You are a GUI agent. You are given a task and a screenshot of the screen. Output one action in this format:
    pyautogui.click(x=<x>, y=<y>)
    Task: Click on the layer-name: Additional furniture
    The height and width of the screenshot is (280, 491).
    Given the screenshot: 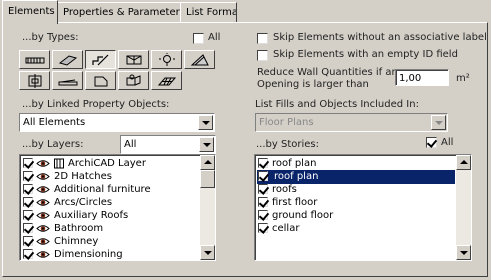 What is the action you would take?
    pyautogui.click(x=102, y=189)
    